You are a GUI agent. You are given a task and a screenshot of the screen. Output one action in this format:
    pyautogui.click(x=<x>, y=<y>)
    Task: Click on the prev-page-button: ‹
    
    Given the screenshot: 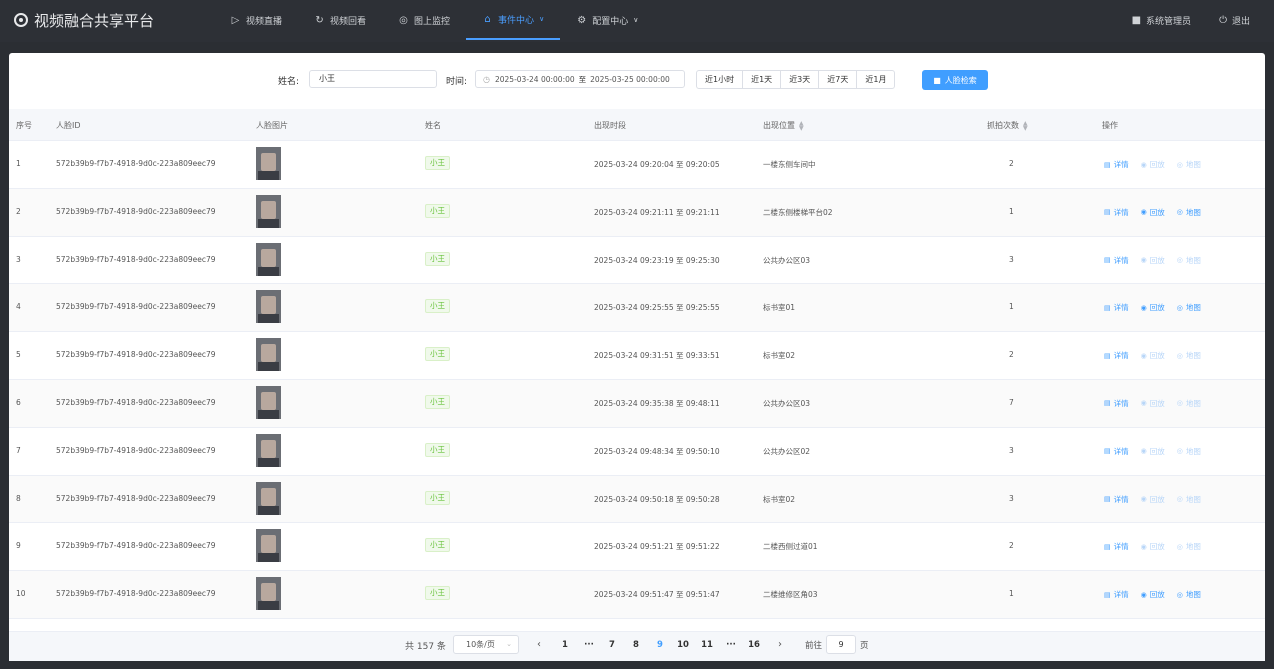 What is the action you would take?
    pyautogui.click(x=539, y=645)
    